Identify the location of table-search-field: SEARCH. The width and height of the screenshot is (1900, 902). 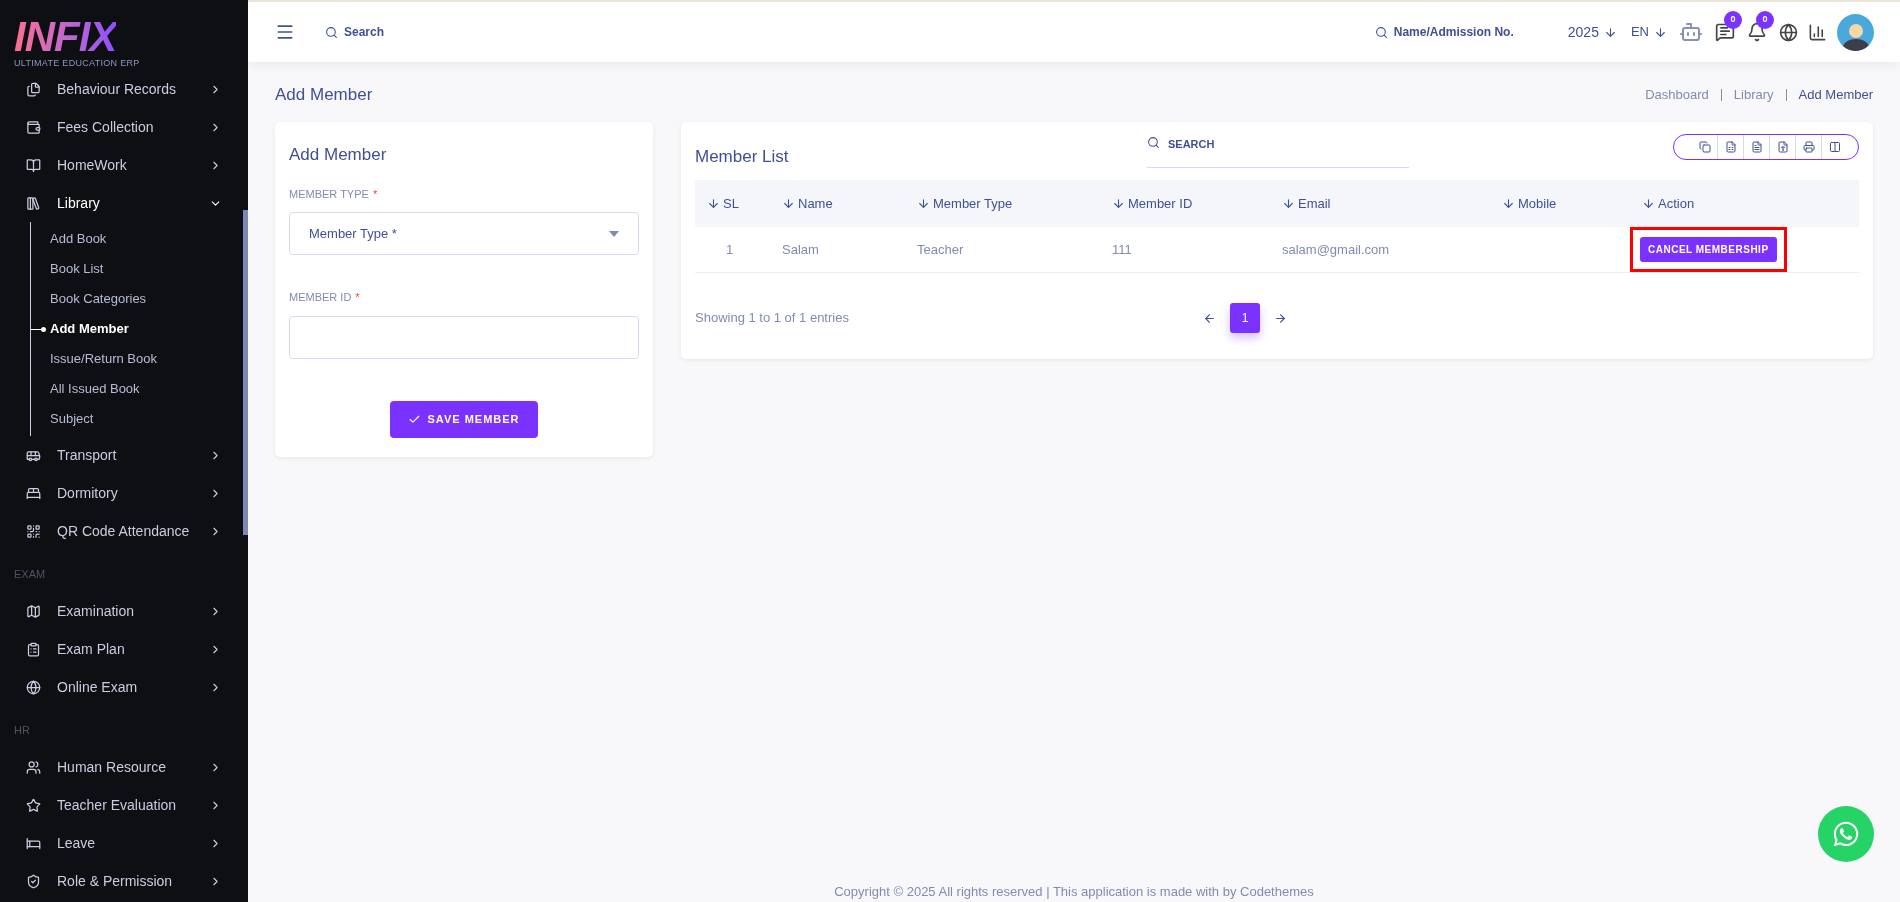
(1278, 152).